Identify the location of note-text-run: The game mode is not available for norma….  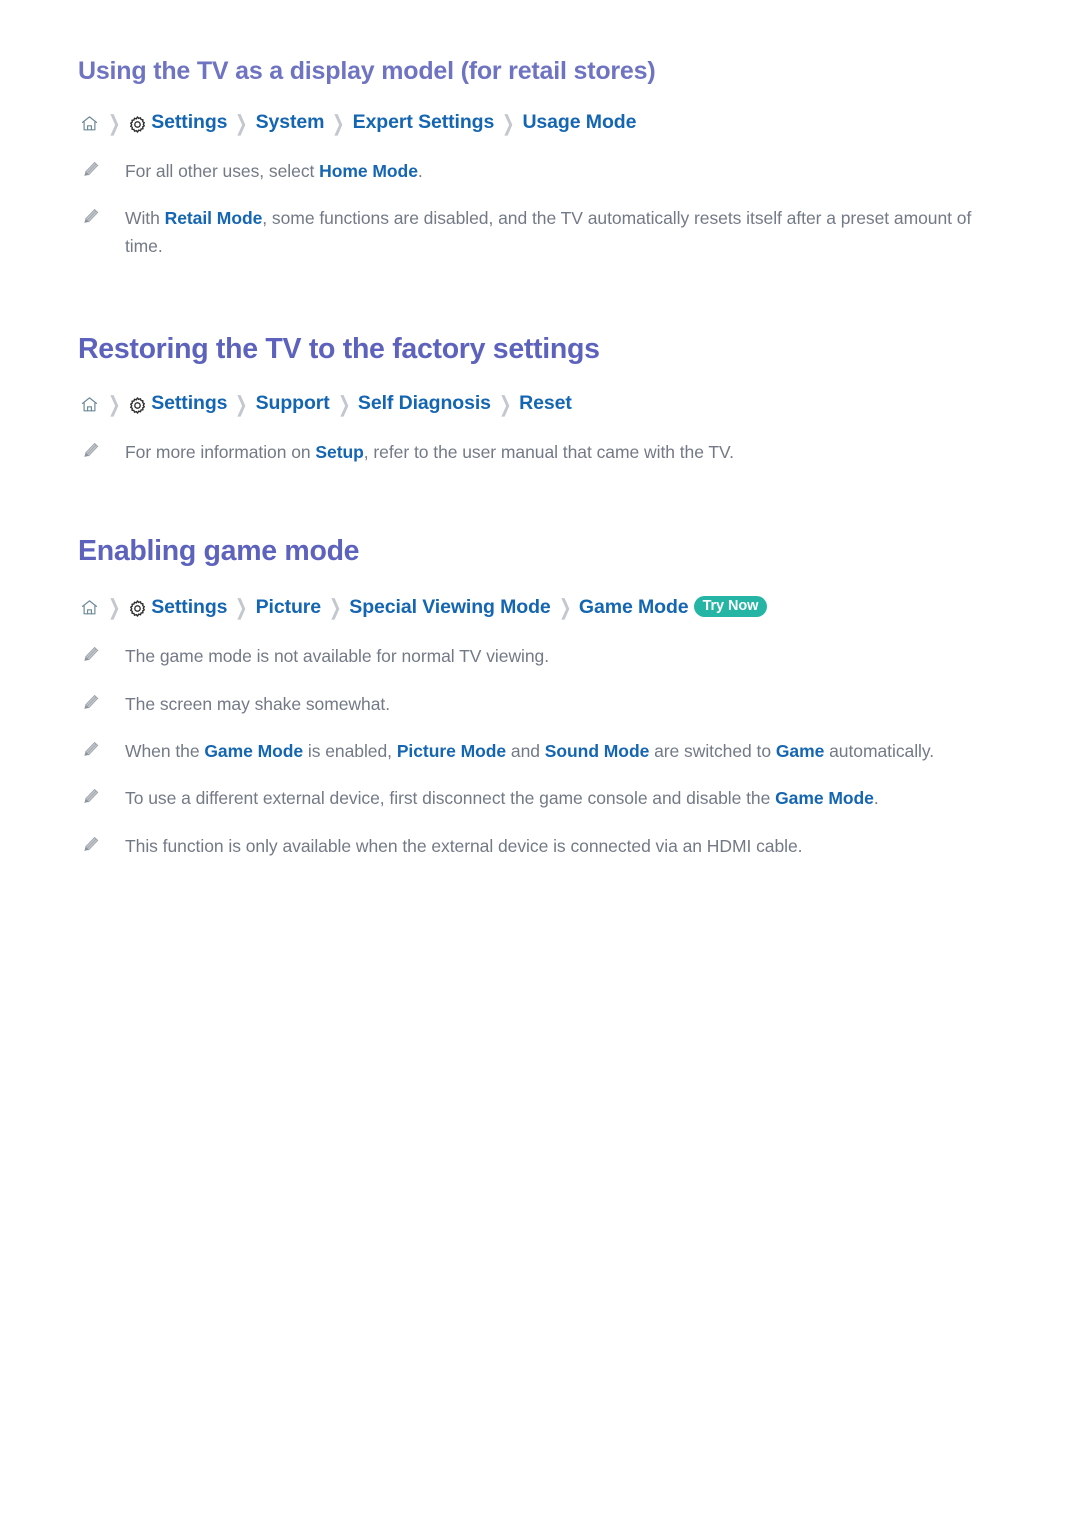
(337, 656).